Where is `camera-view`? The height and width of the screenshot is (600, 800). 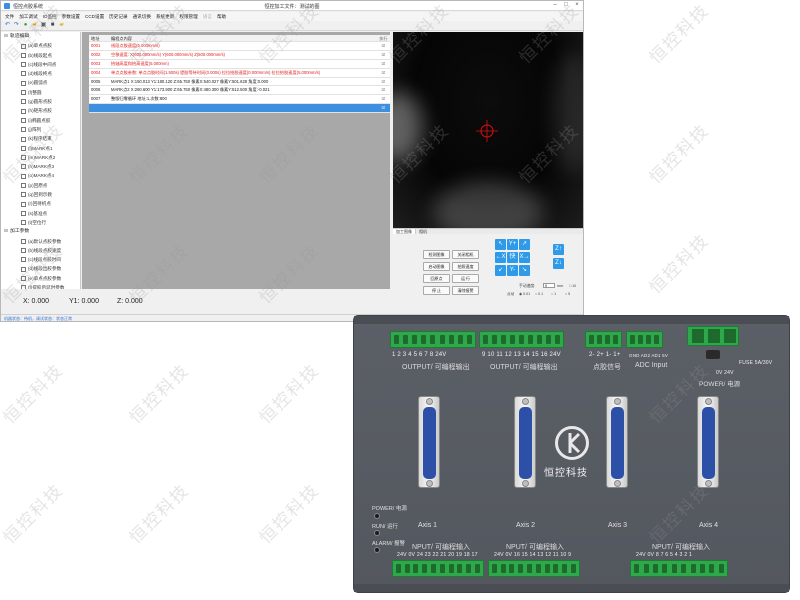 camera-view is located at coordinates (488, 130).